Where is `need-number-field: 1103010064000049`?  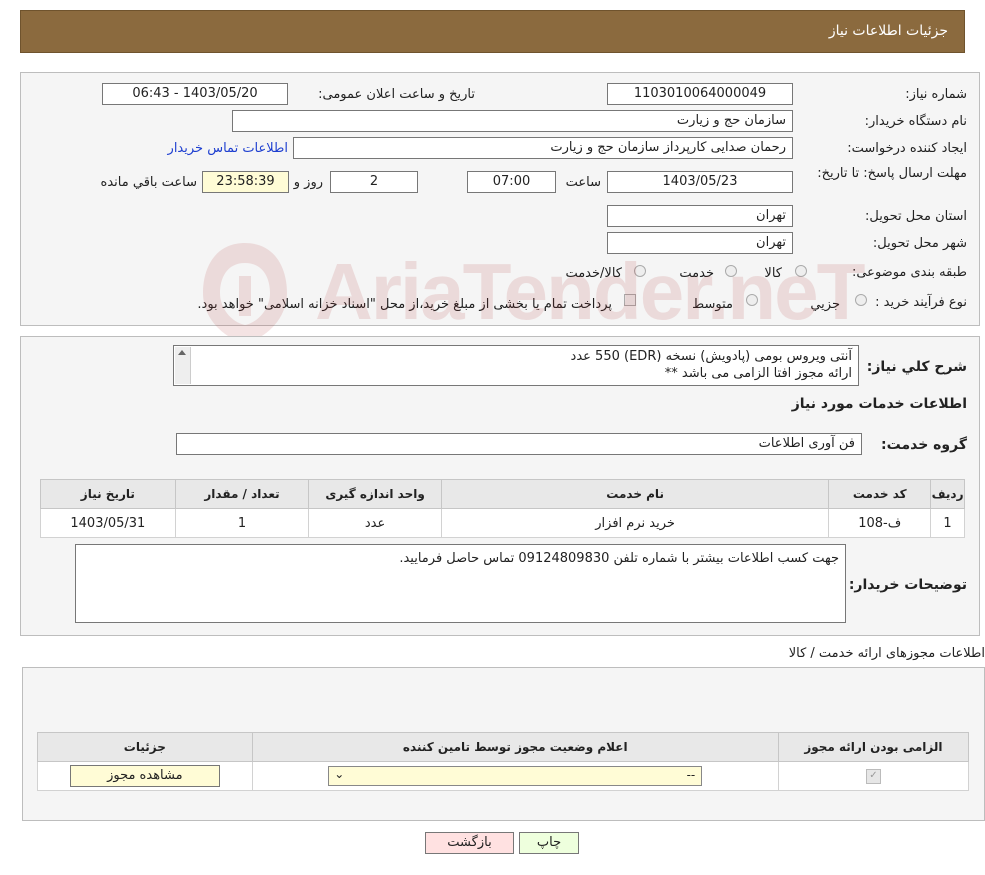
need-number-field: 1103010064000049 is located at coordinates (700, 94).